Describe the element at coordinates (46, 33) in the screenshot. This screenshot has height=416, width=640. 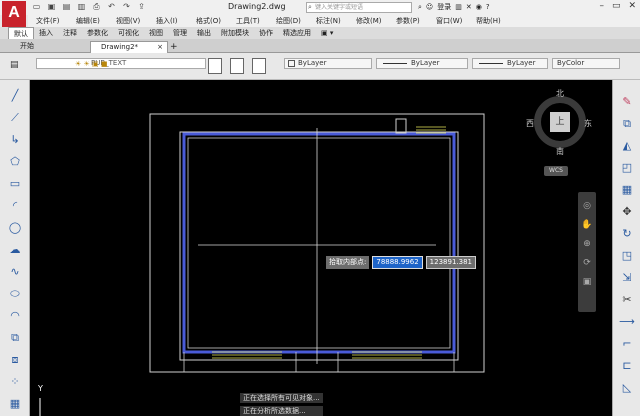
I see `tab-insert: 插入` at that location.